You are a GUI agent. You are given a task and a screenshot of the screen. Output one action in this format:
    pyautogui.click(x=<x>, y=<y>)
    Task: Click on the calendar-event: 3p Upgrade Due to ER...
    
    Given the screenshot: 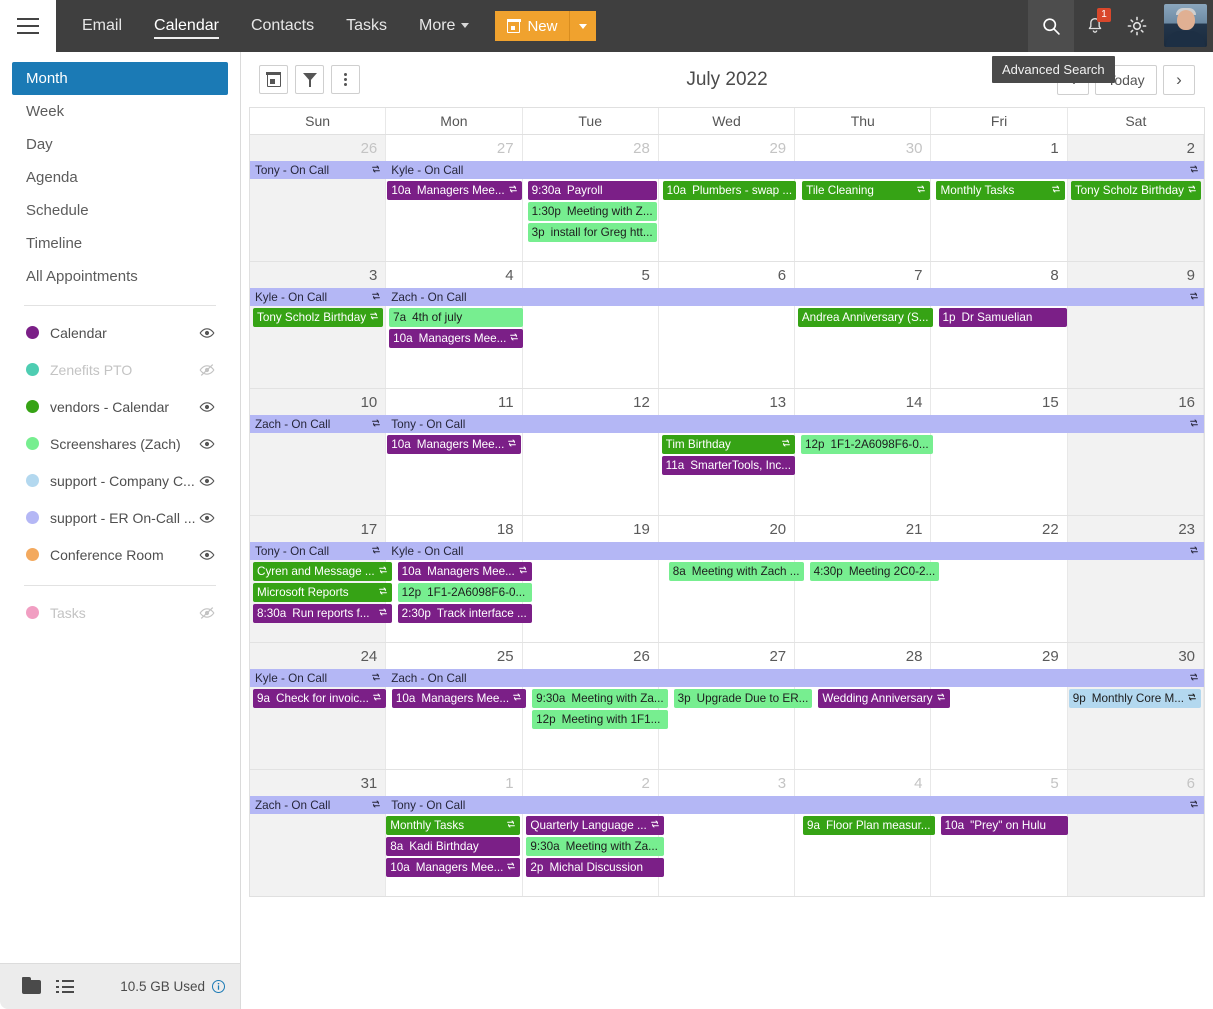 What is the action you would take?
    pyautogui.click(x=743, y=698)
    